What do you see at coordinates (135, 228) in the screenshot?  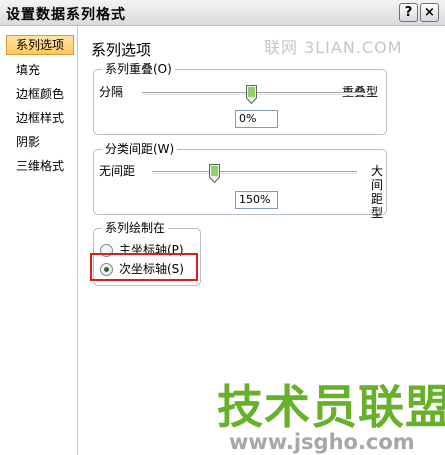 I see `plot-on-legend: 系列绘制在` at bounding box center [135, 228].